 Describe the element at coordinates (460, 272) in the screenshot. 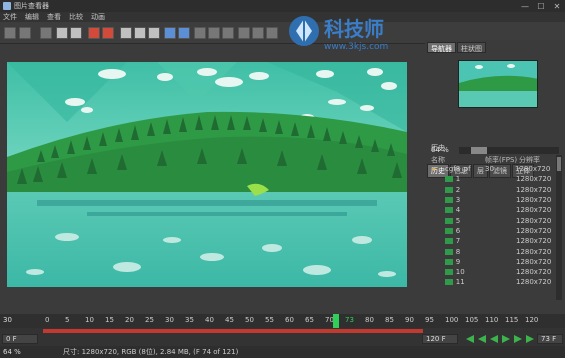

I see `frame-name: 10` at that location.